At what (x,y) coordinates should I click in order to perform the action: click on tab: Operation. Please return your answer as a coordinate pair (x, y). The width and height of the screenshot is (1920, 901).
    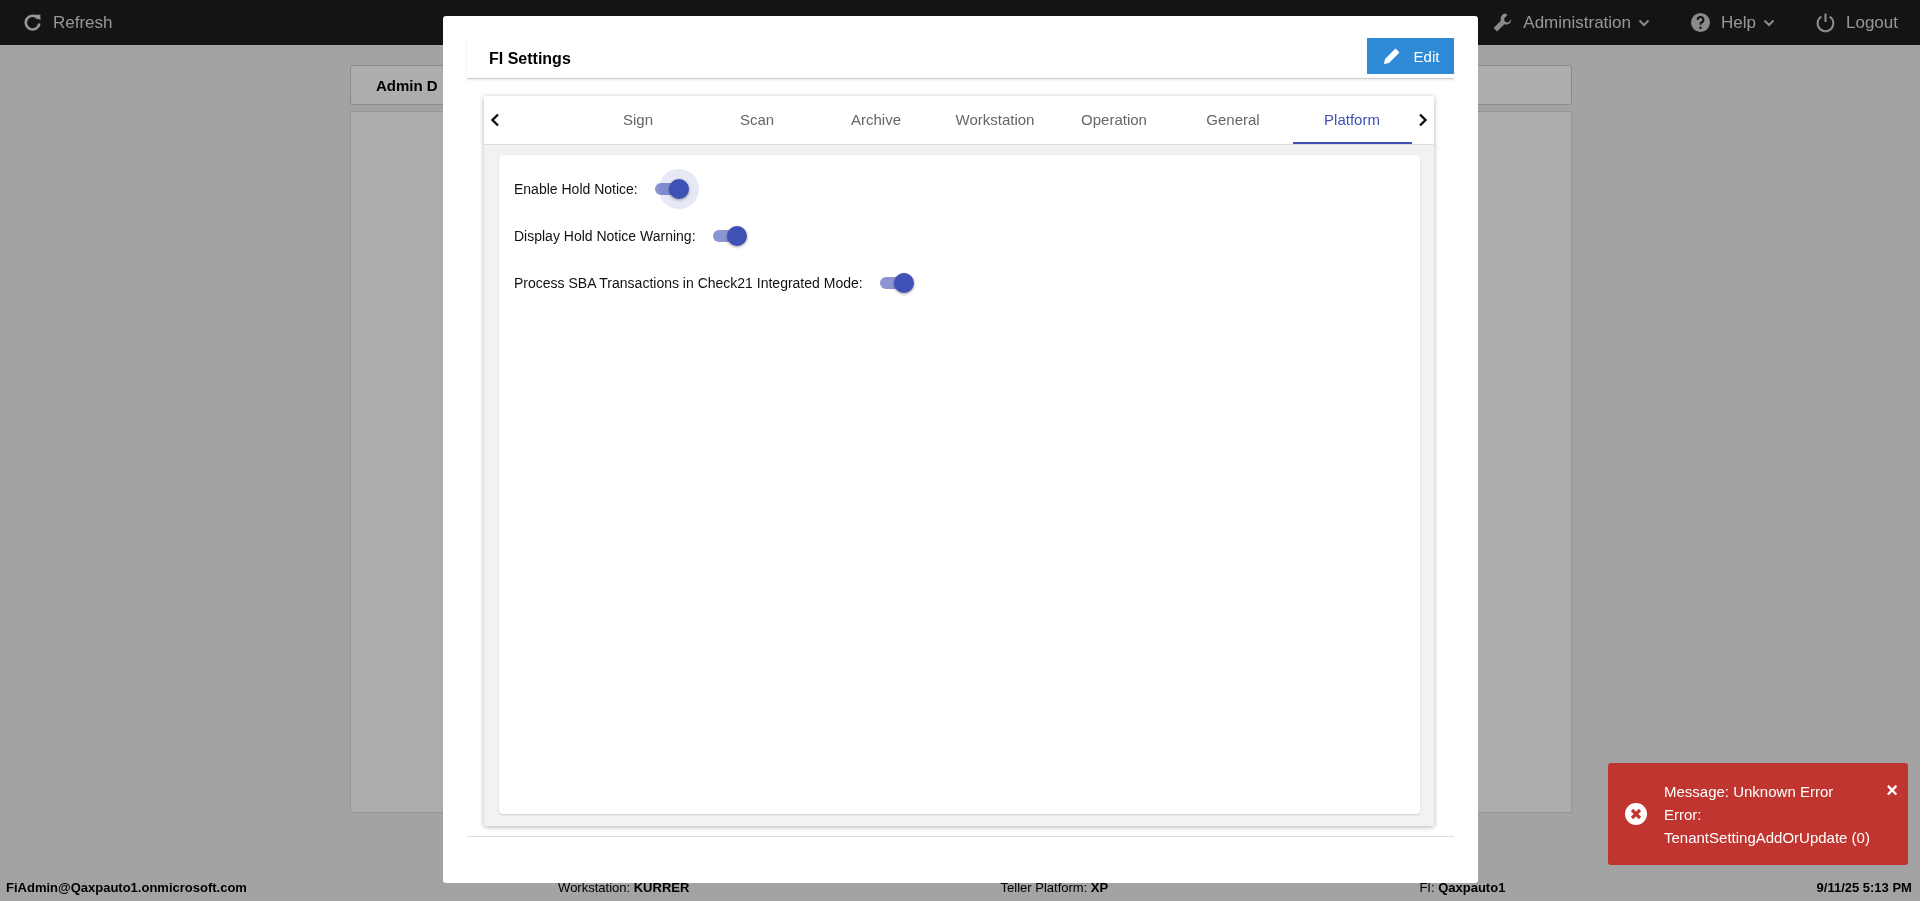
    Looking at the image, I should click on (1114, 120).